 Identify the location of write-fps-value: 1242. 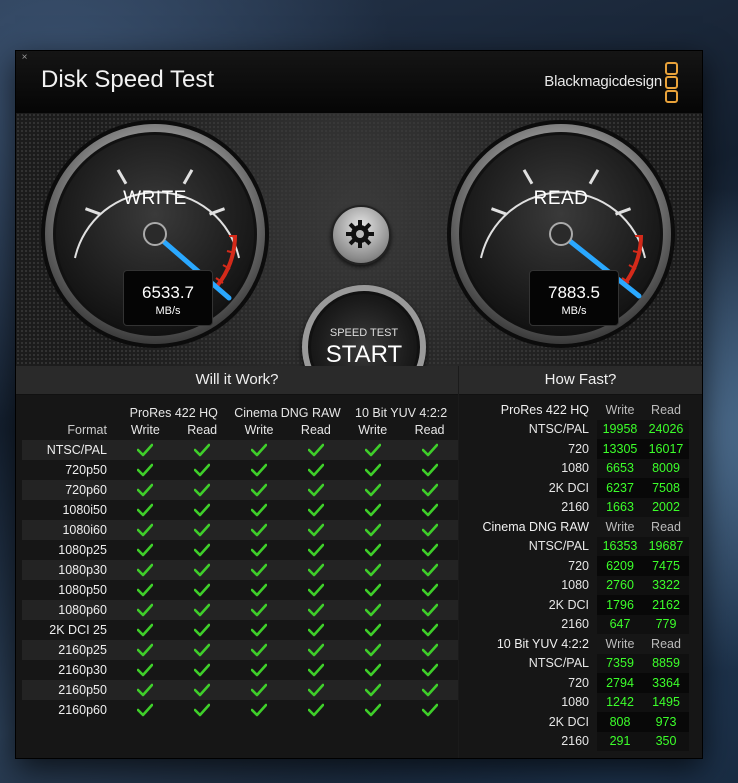
(620, 702).